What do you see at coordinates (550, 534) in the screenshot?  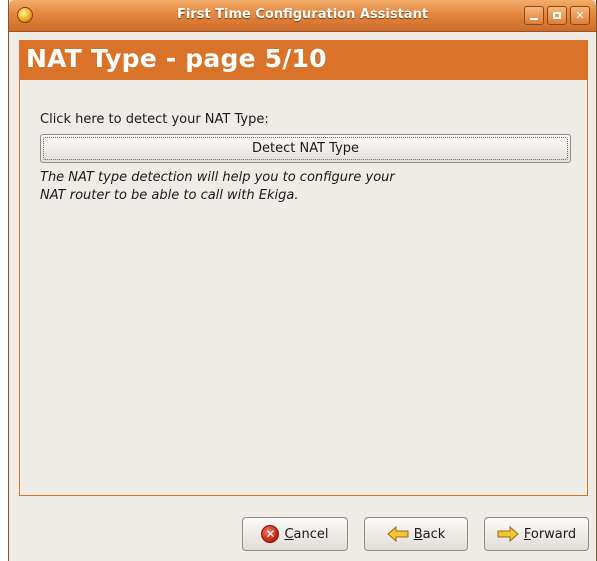 I see `forward-label: Forward` at bounding box center [550, 534].